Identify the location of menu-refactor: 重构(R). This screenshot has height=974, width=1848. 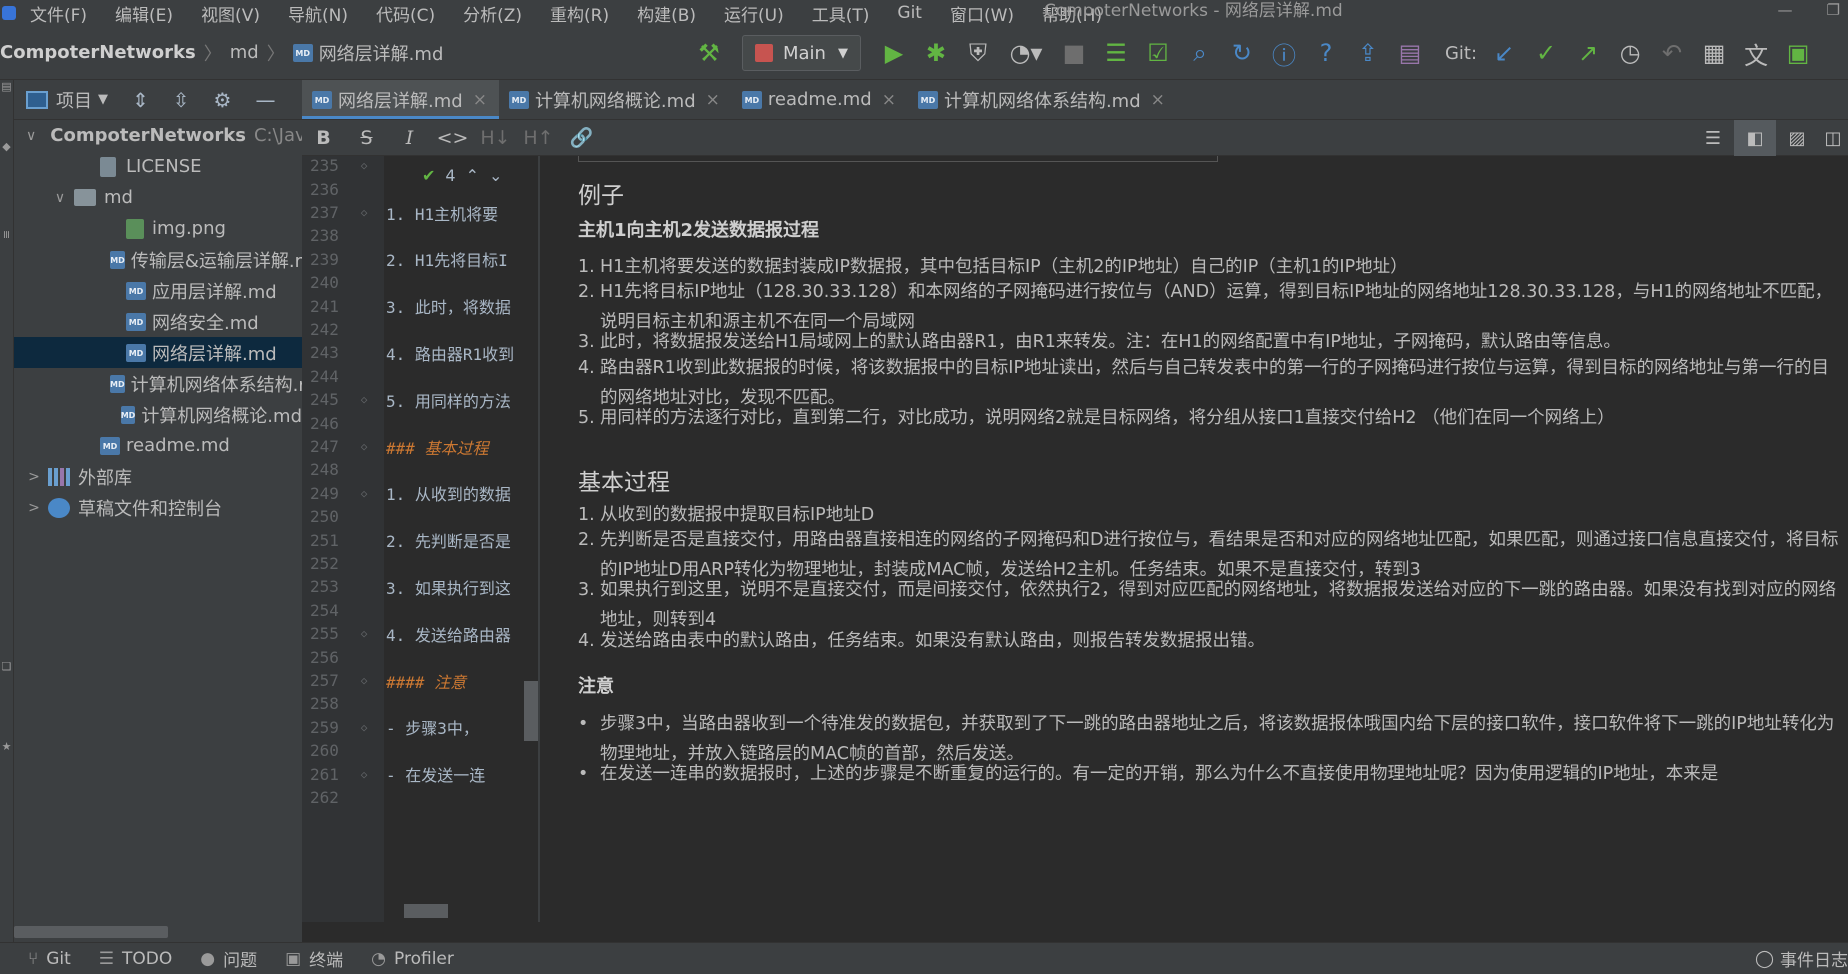
(579, 13).